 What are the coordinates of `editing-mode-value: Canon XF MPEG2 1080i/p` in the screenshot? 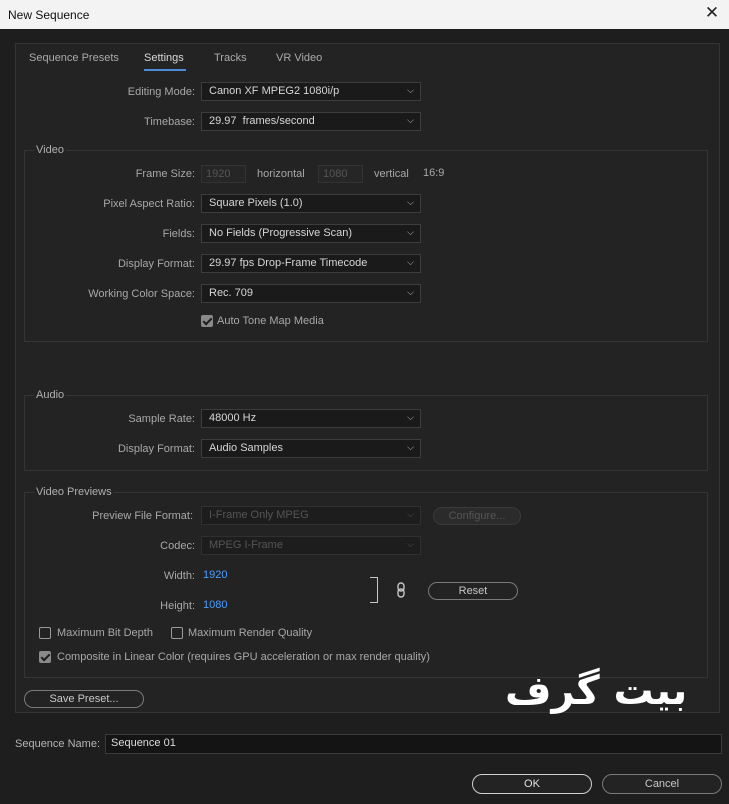 It's located at (274, 91).